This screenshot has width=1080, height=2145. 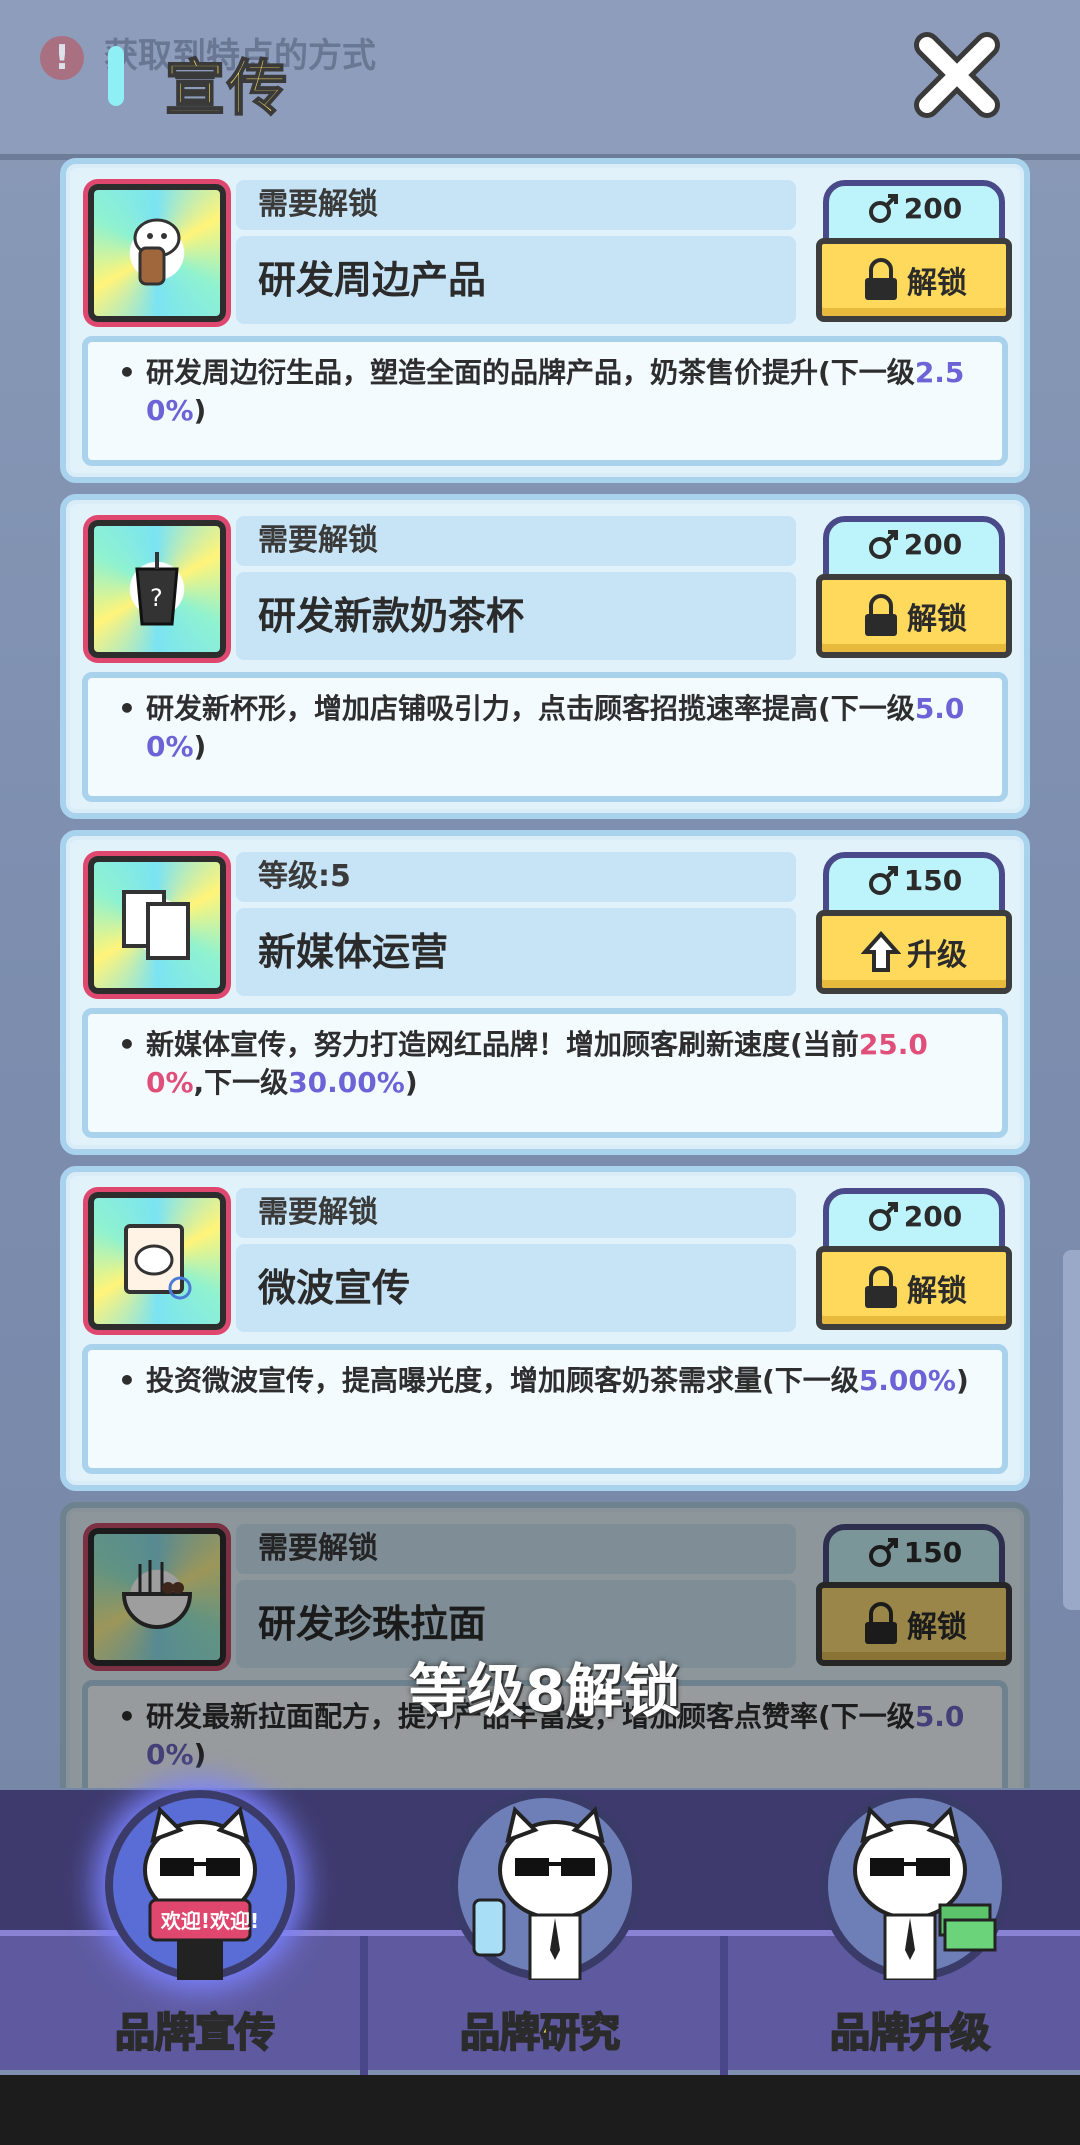 I want to click on close-icon, so click(x=957, y=75).